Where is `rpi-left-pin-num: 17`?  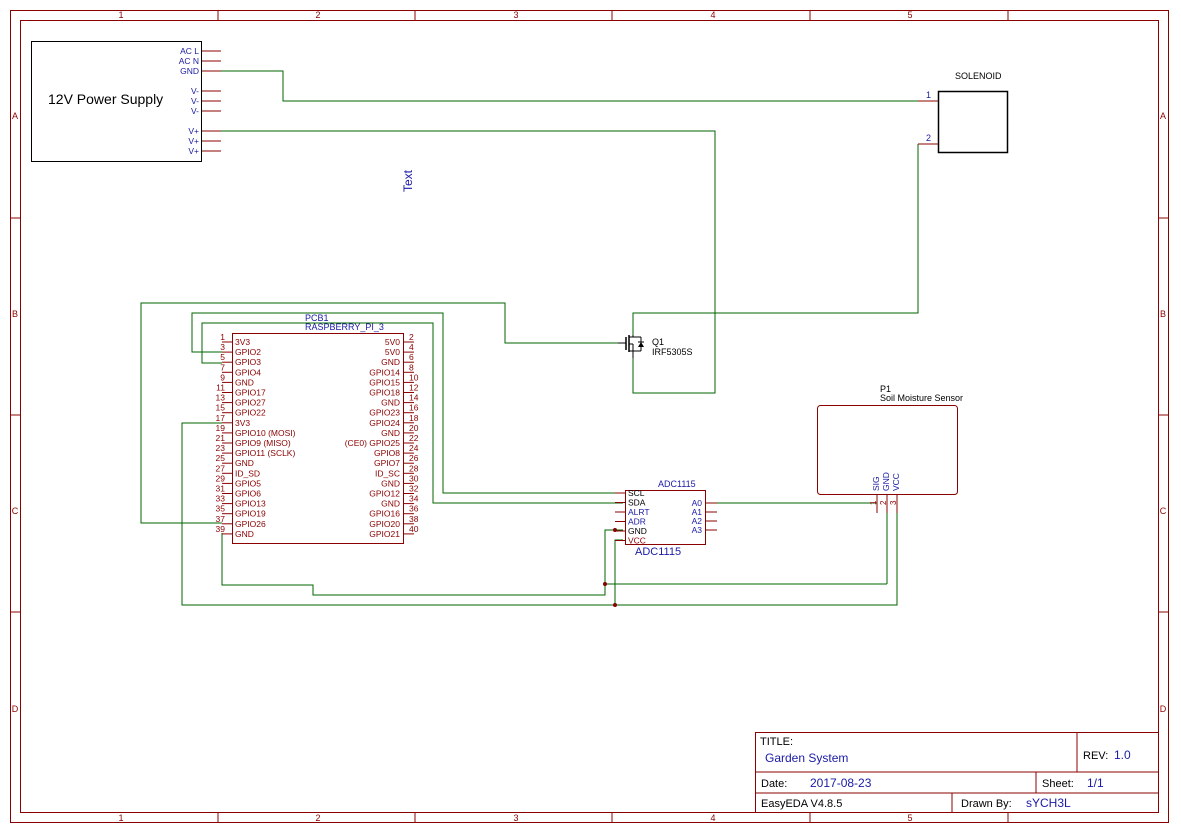 rpi-left-pin-num: 17 is located at coordinates (221, 418).